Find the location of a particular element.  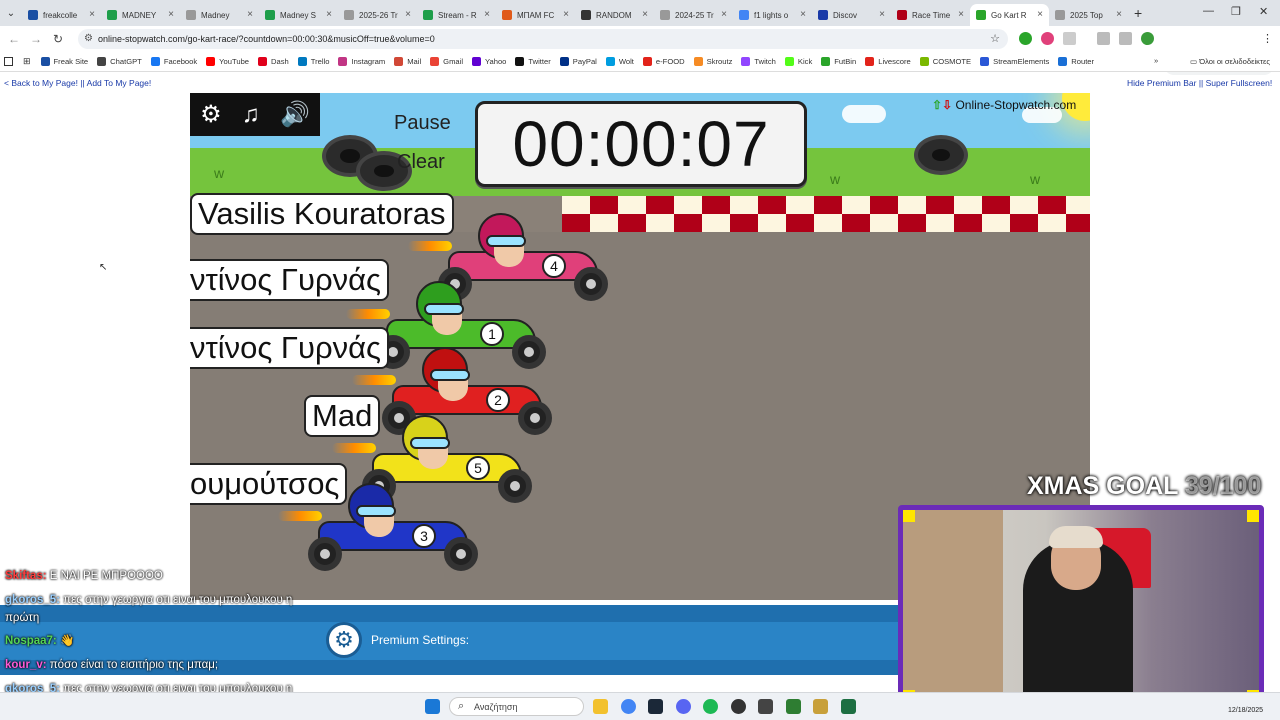

bookmark-star-icon: ☆ is located at coordinates (995, 38).